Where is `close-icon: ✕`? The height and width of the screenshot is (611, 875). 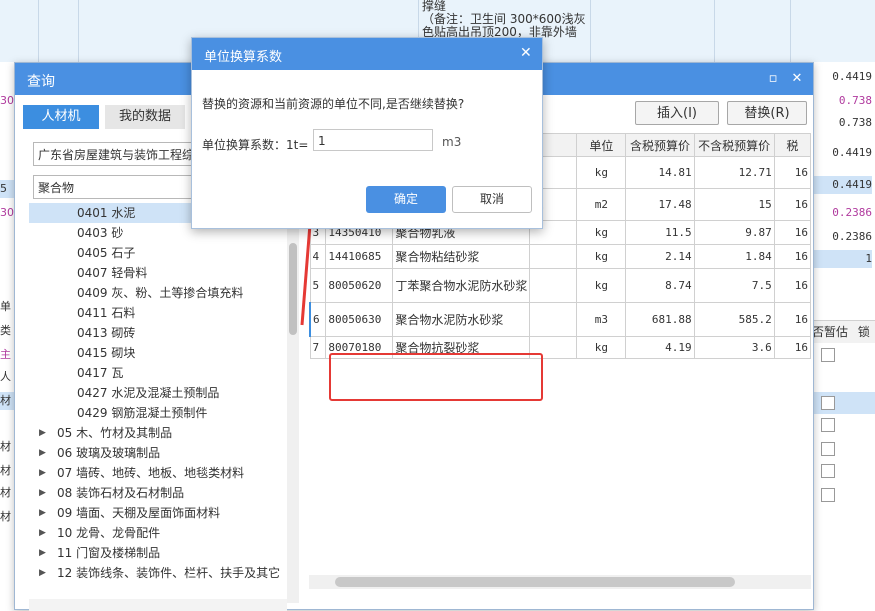 close-icon: ✕ is located at coordinates (797, 79).